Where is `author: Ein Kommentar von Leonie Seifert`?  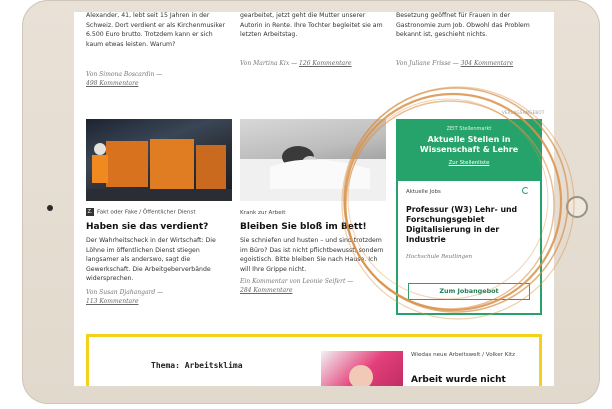
author: Ein Kommentar von Leonie Seifert is located at coordinates (293, 281).